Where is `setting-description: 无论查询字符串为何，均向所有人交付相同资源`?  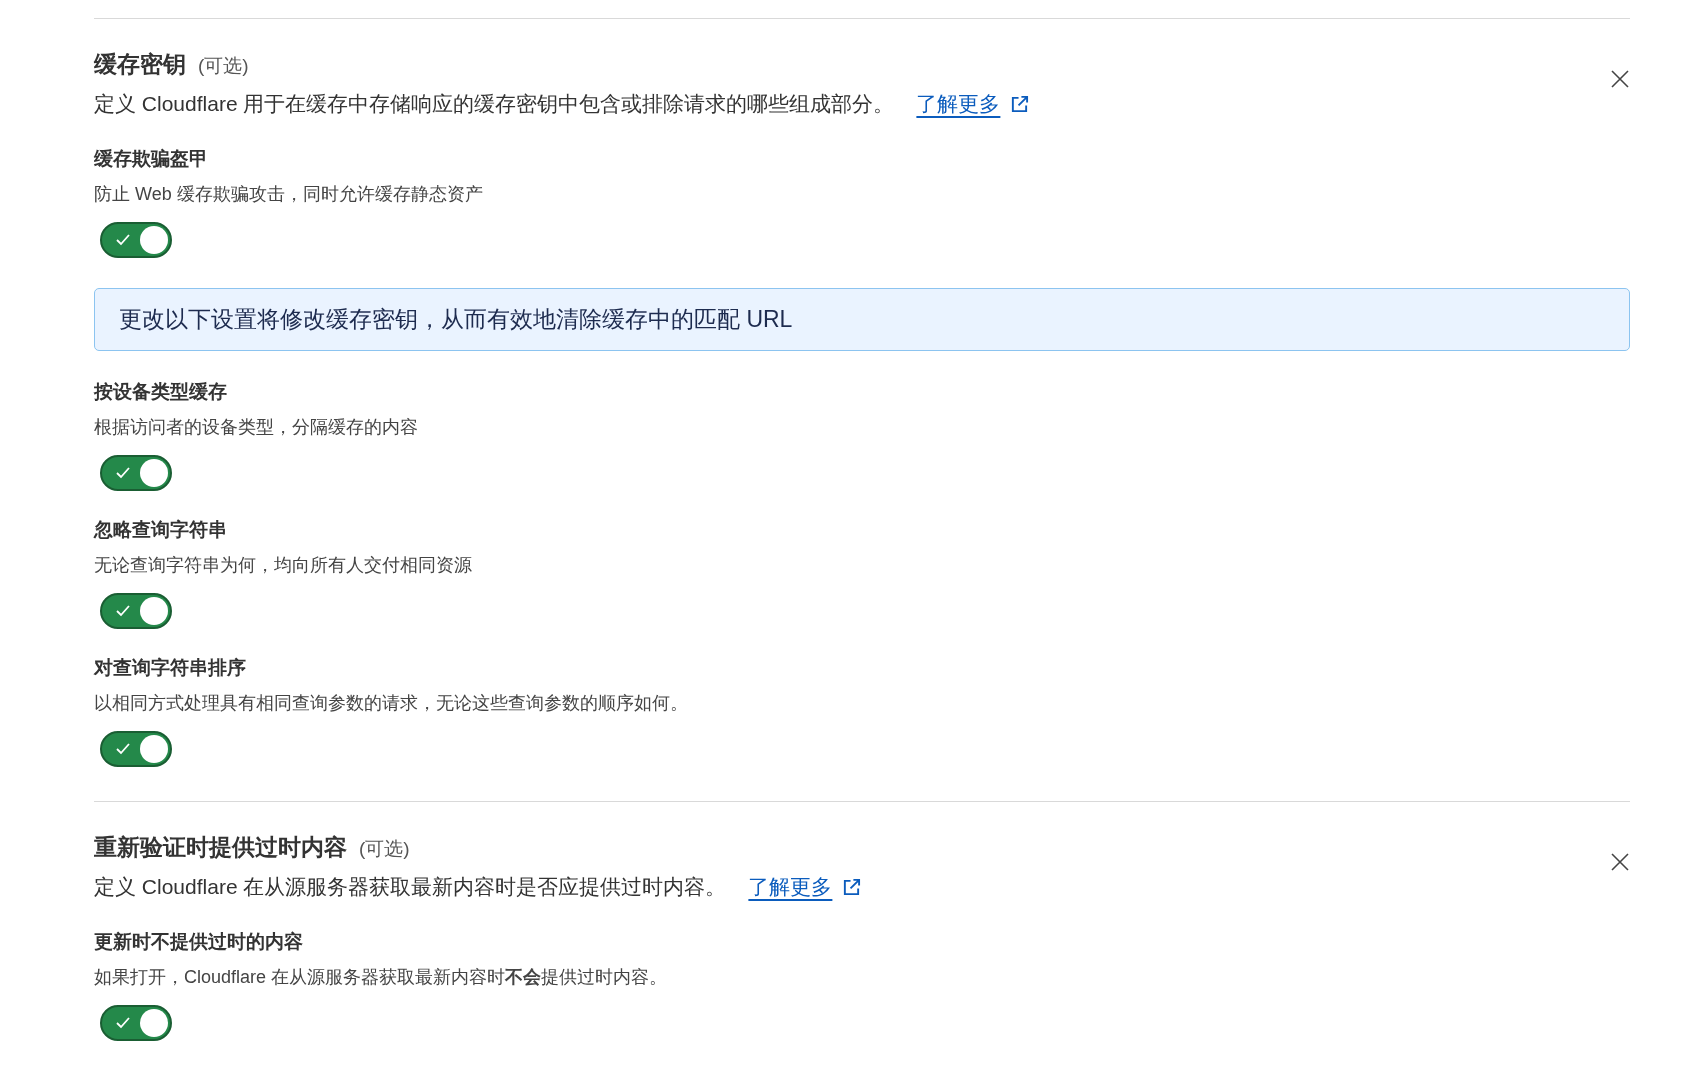
setting-description: 无论查询字符串为何，均向所有人交付相同资源 is located at coordinates (283, 565).